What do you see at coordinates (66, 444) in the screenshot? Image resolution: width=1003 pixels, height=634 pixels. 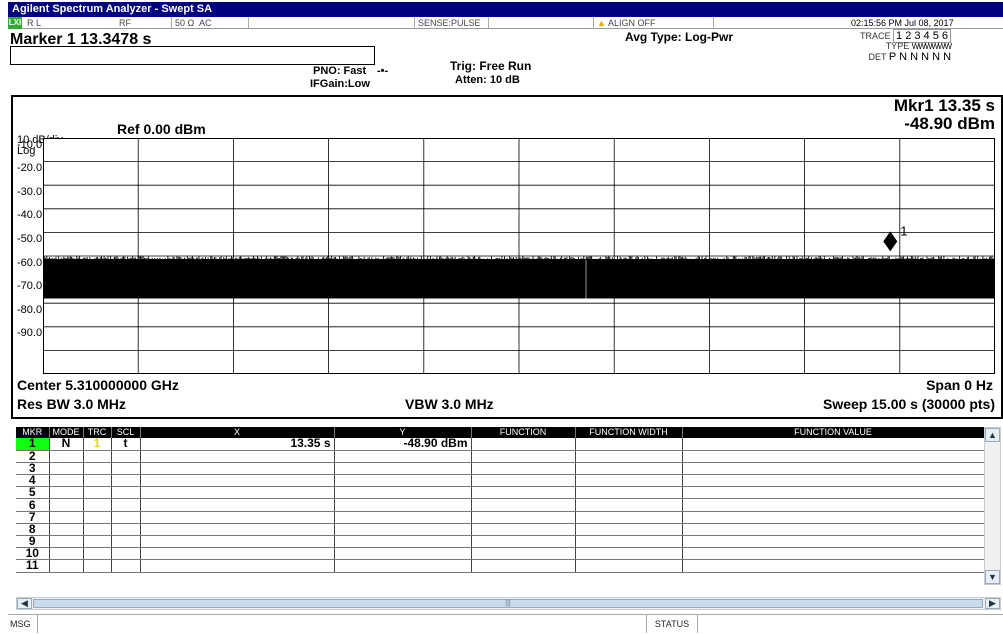 I see `table-cell: N` at bounding box center [66, 444].